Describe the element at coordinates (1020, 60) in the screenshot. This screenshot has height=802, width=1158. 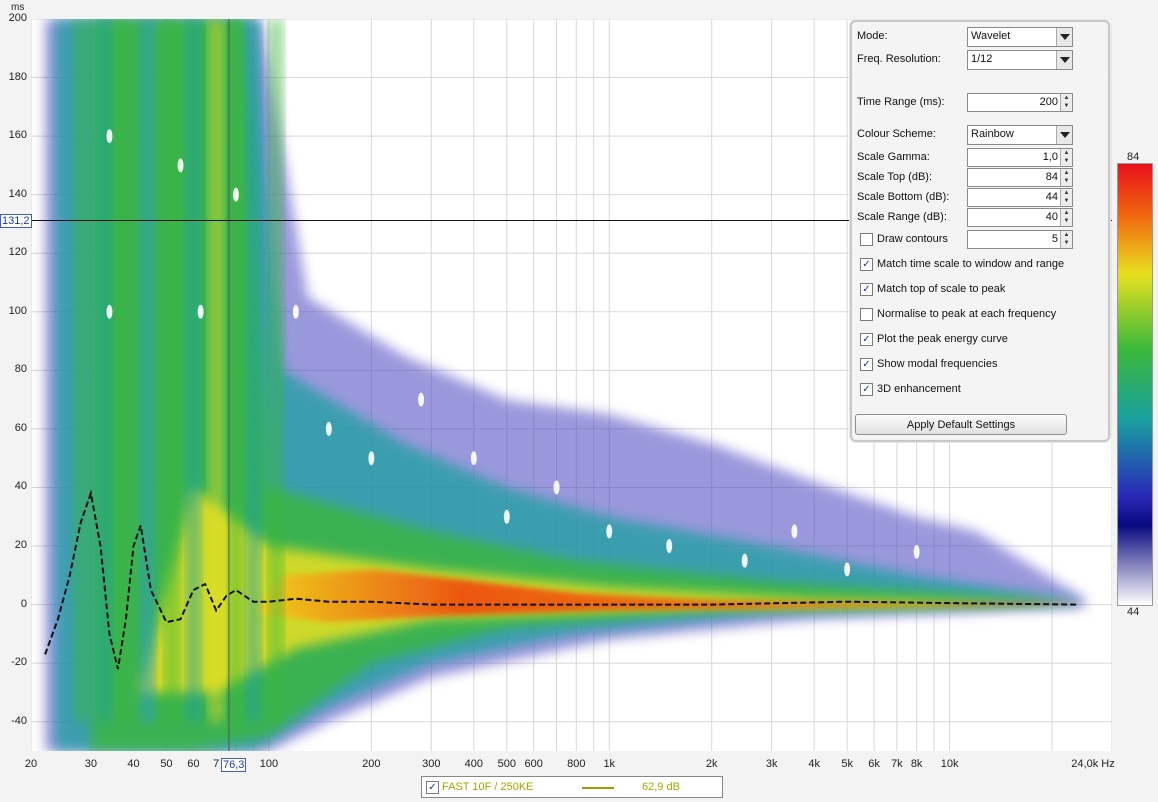
I see `freq-resolution-select: 1/12` at that location.